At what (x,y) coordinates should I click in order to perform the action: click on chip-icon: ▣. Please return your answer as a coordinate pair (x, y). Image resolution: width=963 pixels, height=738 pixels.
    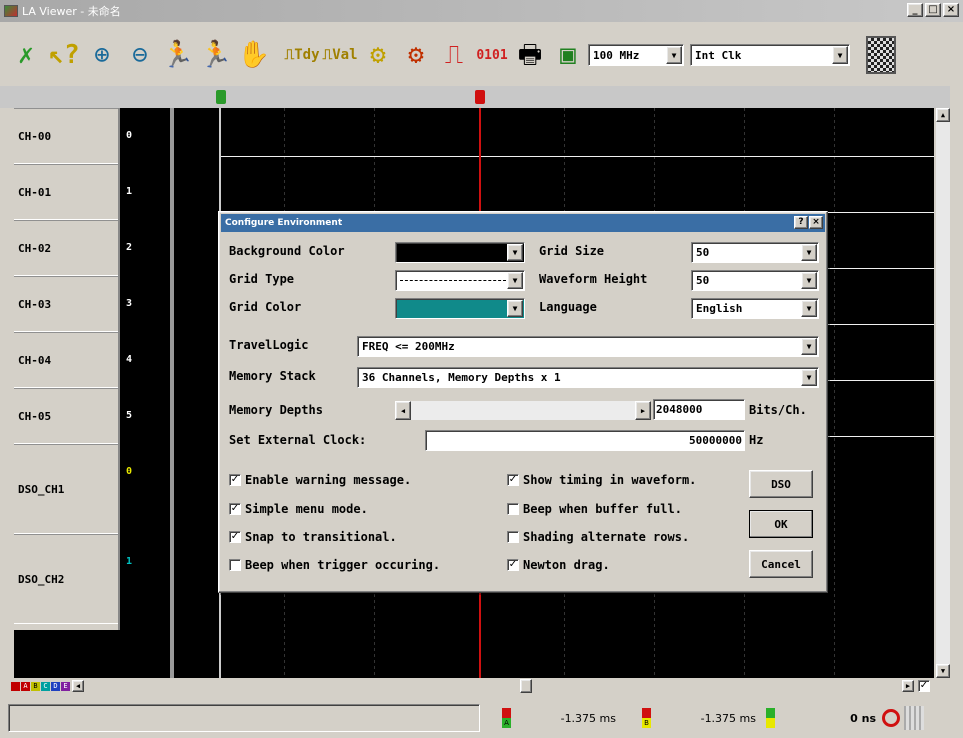
    Looking at the image, I should click on (568, 55).